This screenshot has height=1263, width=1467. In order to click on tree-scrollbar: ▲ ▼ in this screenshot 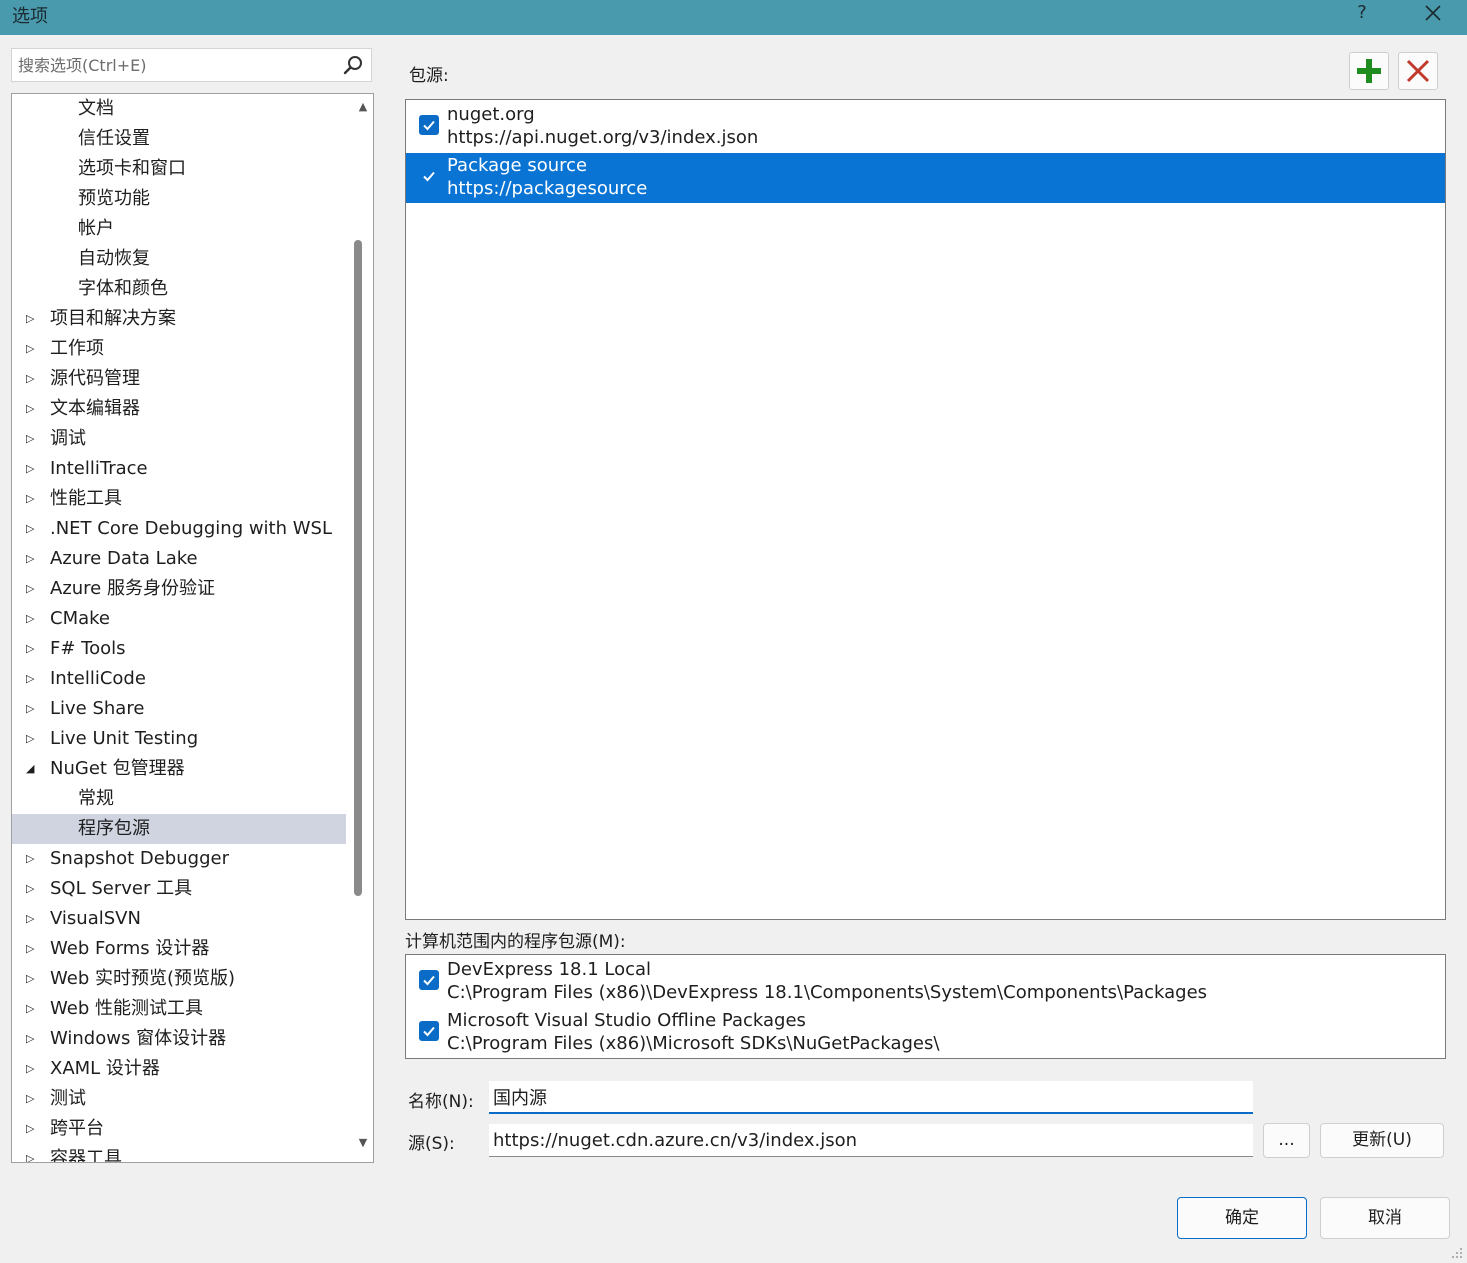, I will do `click(363, 628)`.